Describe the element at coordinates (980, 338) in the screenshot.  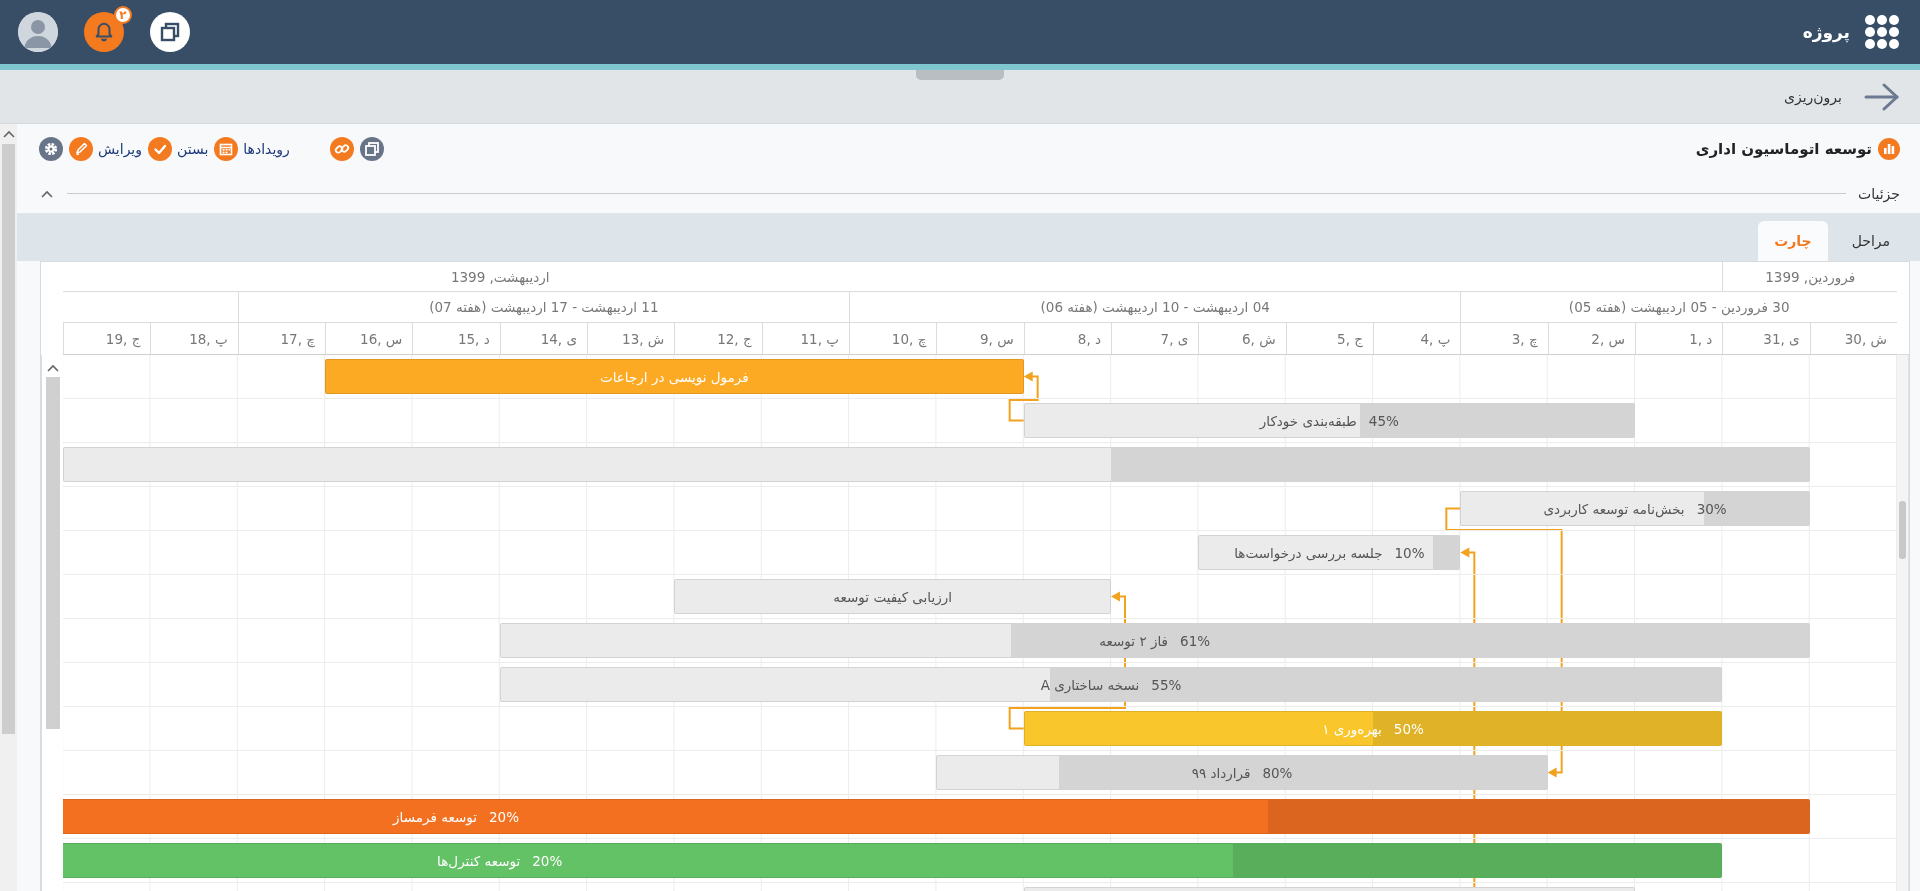
I see `day-header: 9, س` at that location.